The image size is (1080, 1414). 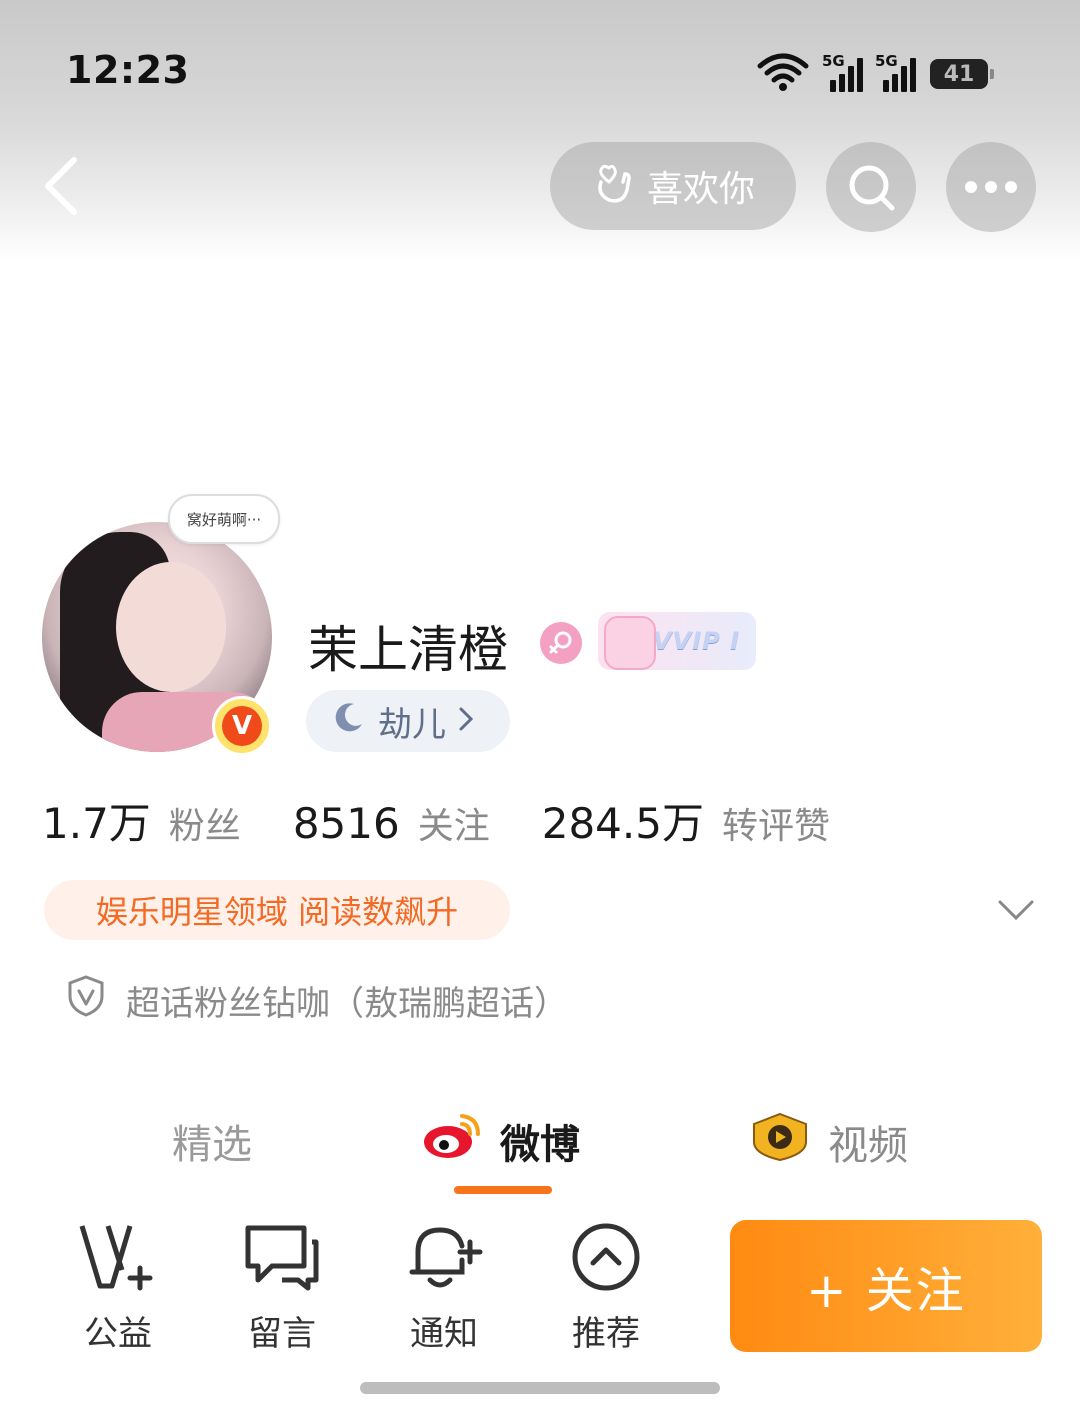 I want to click on video-badge-icon, so click(x=780, y=1142).